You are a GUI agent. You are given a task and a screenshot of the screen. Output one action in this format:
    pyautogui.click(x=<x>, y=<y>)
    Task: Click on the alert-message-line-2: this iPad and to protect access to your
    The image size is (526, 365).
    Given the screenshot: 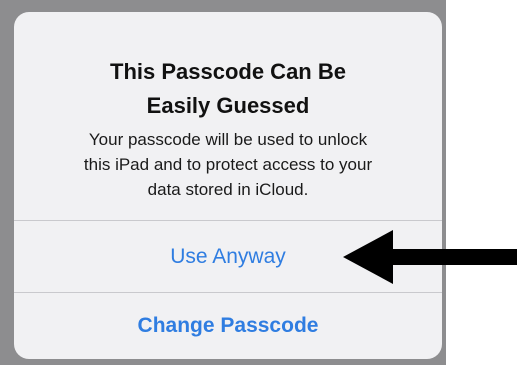 What is the action you would take?
    pyautogui.click(x=228, y=164)
    